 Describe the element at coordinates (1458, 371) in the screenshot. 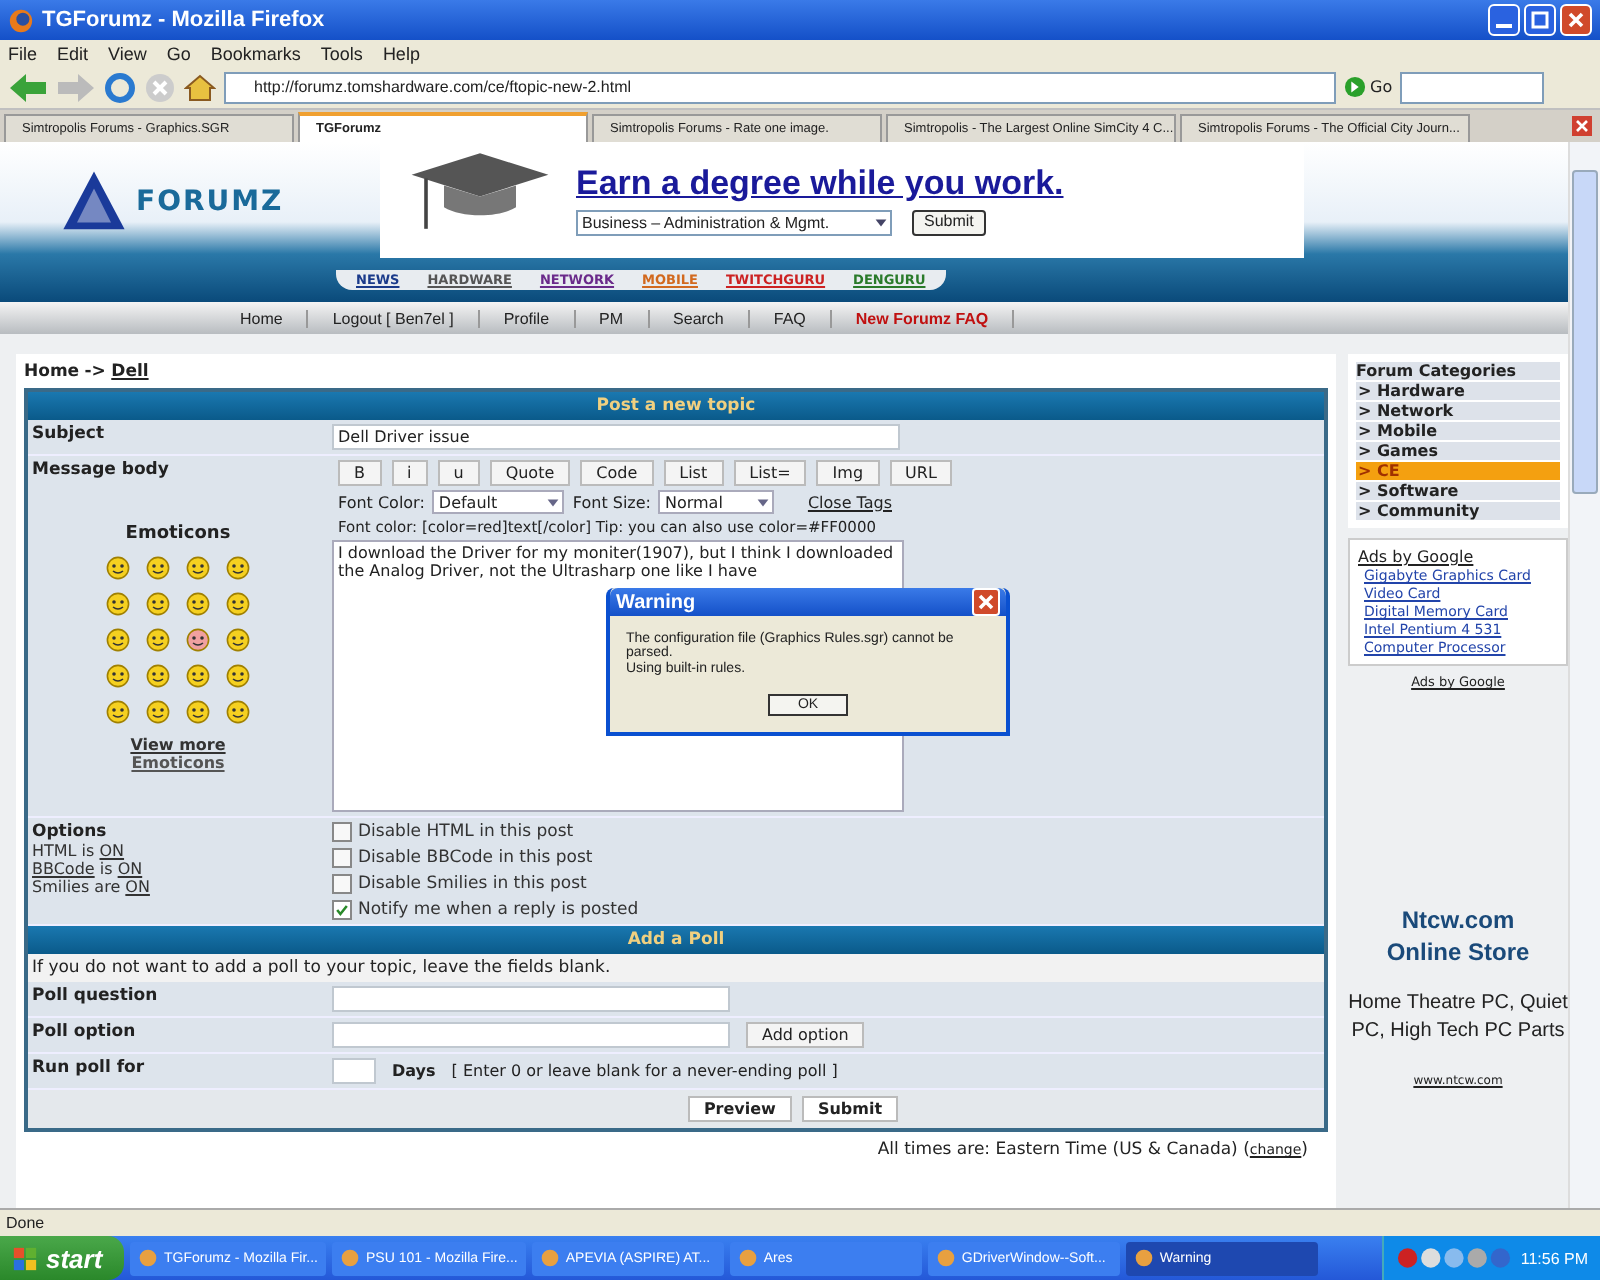

I see `categories-heading: Forum Categories` at that location.